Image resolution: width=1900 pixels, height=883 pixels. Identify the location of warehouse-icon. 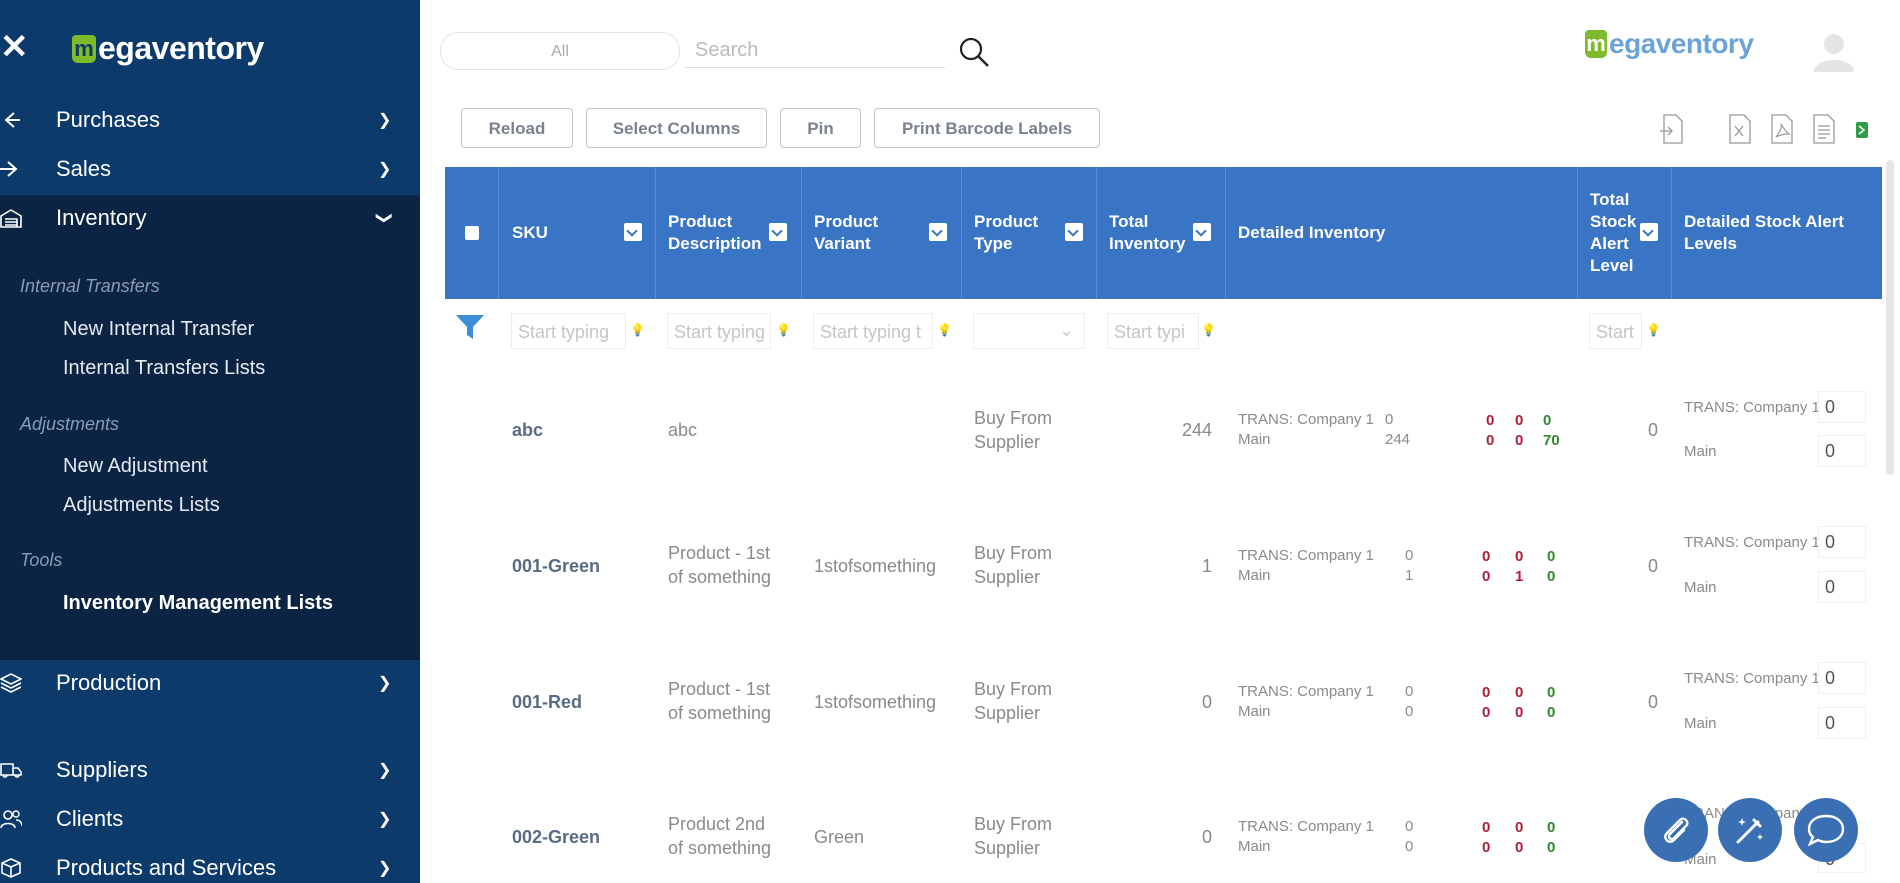
(11, 218).